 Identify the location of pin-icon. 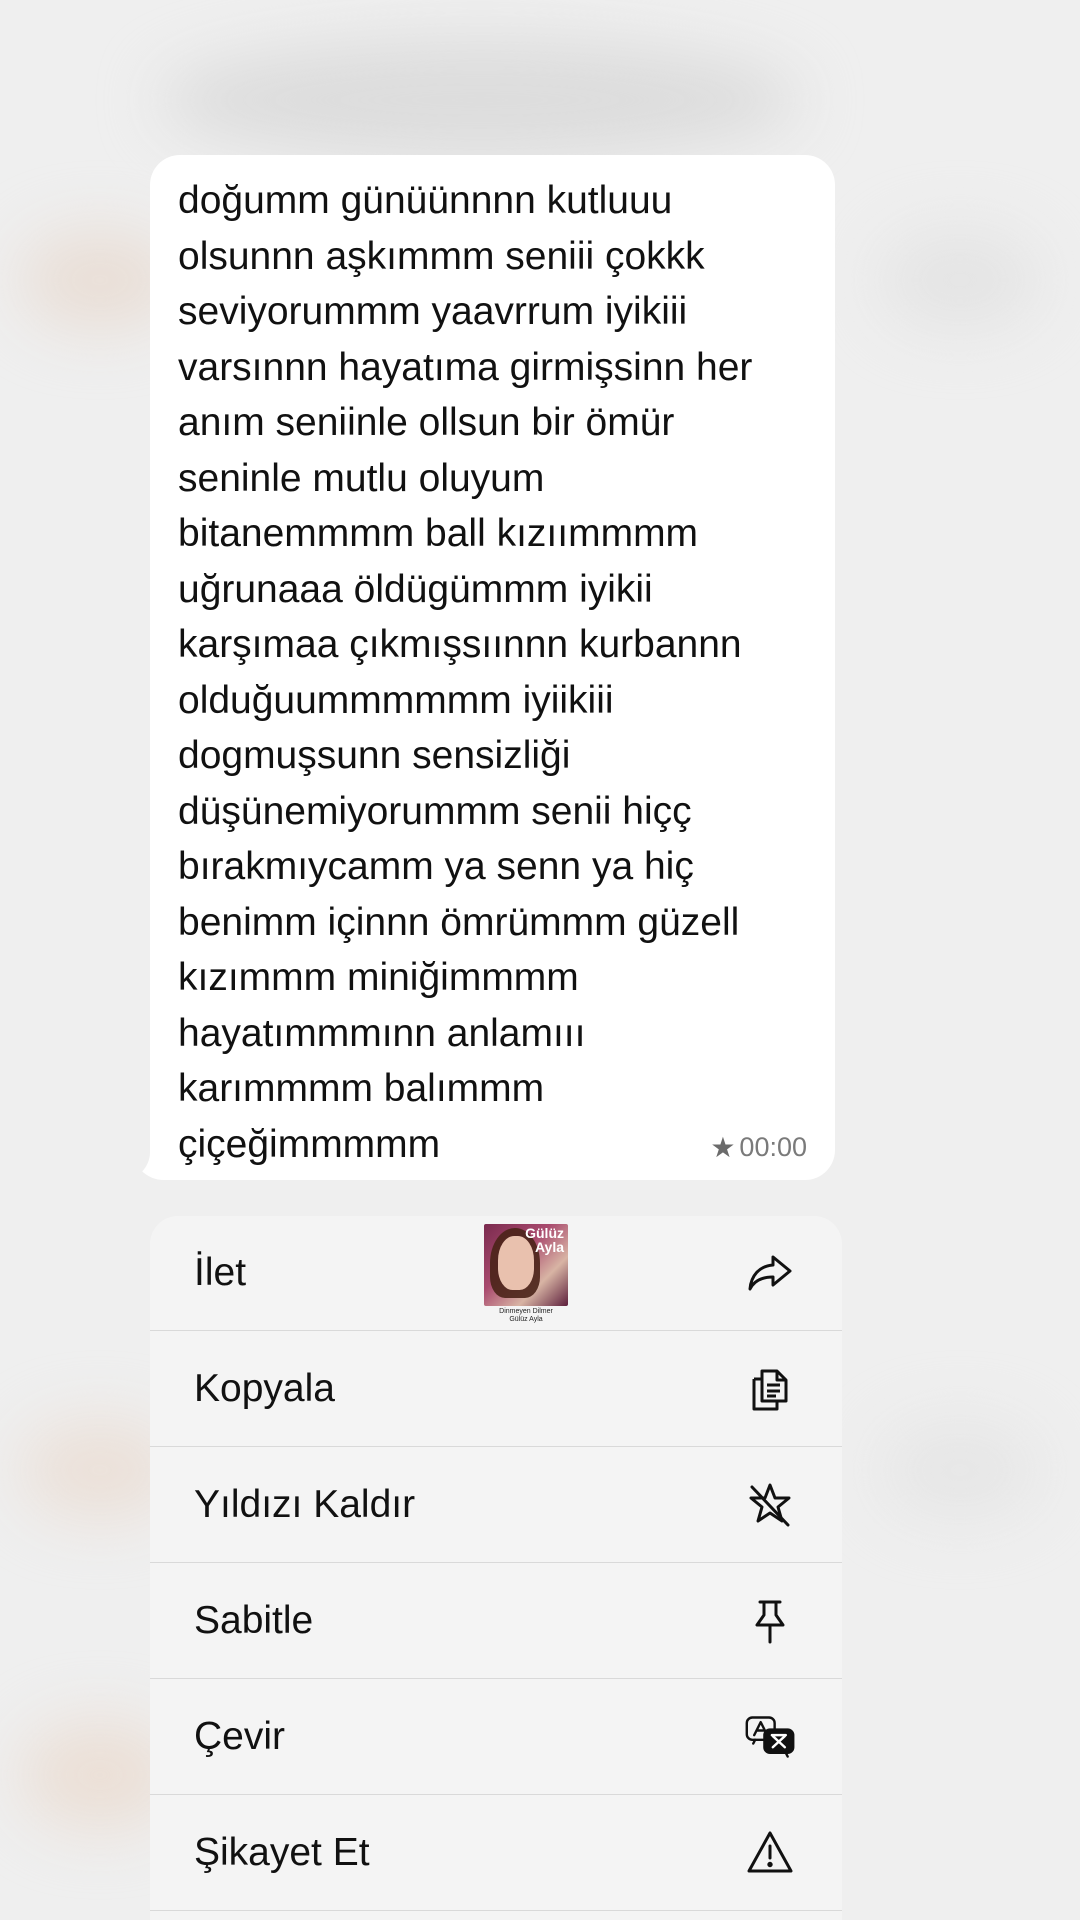
(770, 1621).